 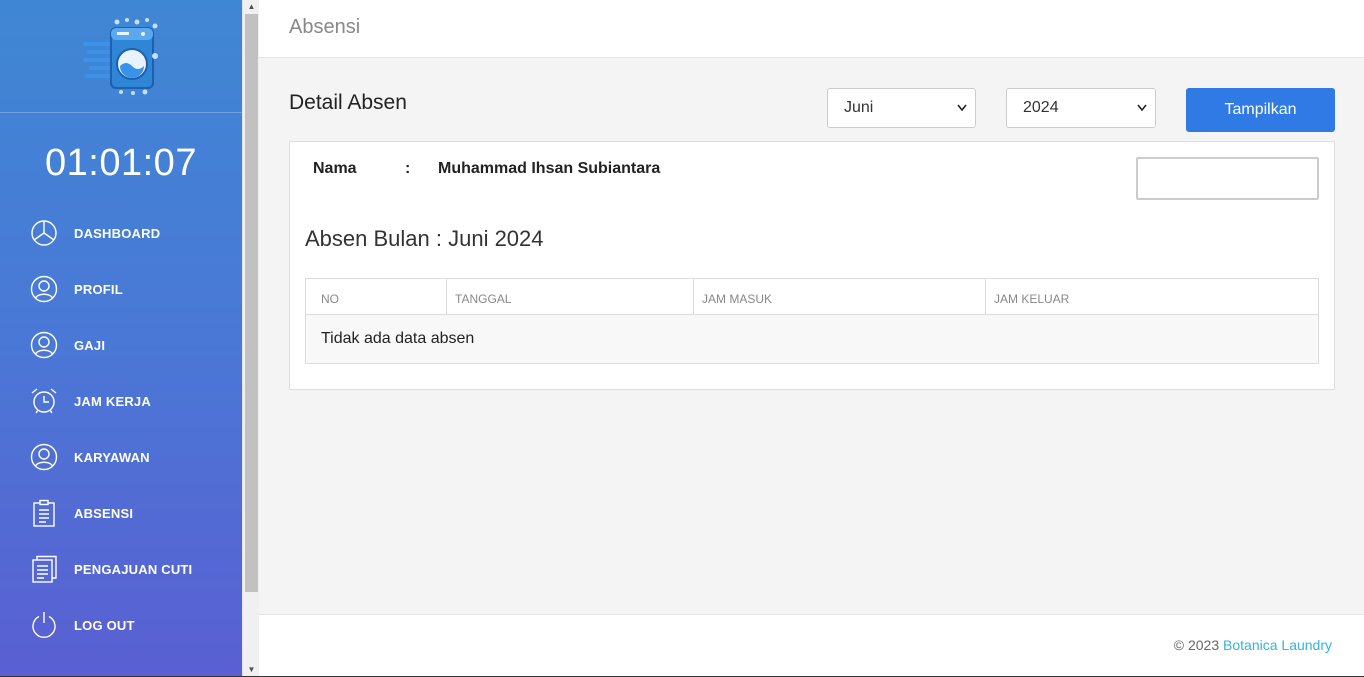 What do you see at coordinates (133, 569) in the screenshot?
I see `sidebar-item-label: PENGAJUAN CUTI` at bounding box center [133, 569].